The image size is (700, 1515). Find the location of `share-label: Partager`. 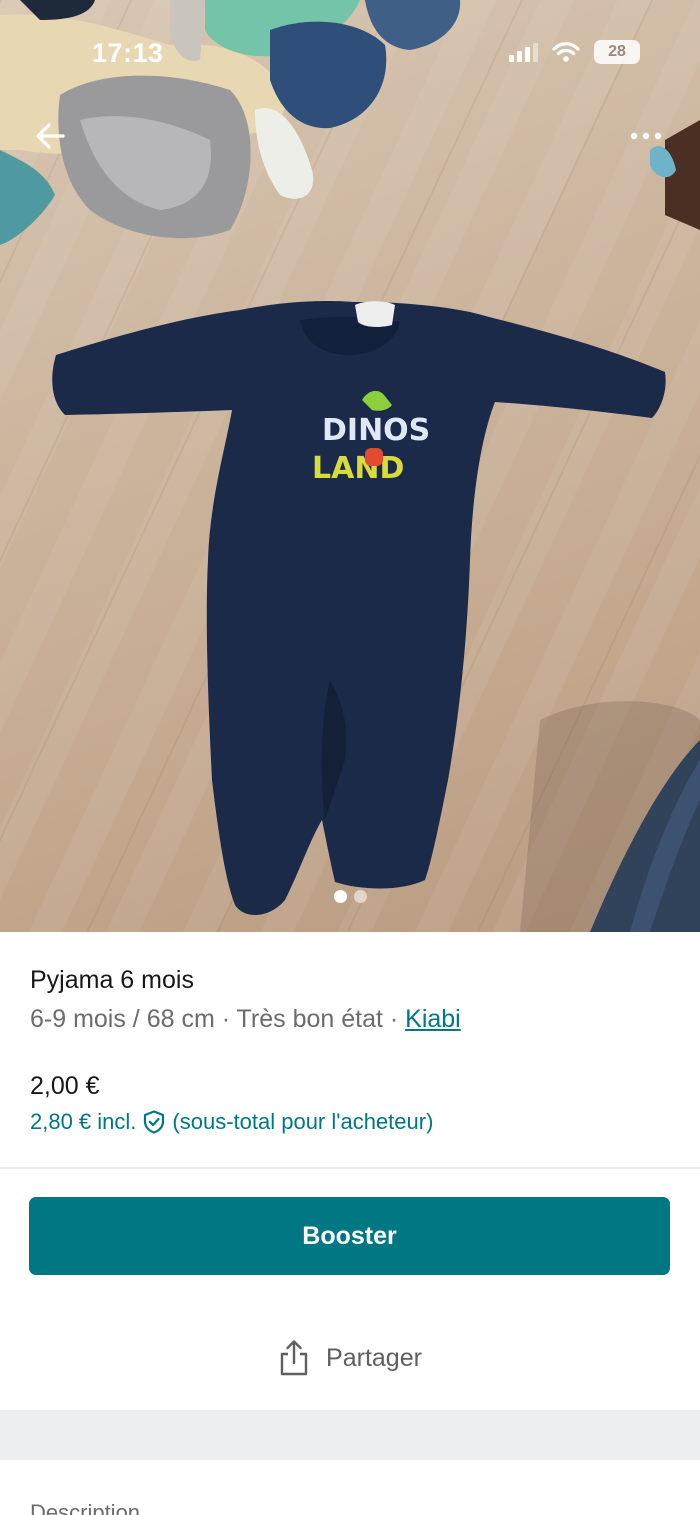

share-label: Partager is located at coordinates (374, 1357).